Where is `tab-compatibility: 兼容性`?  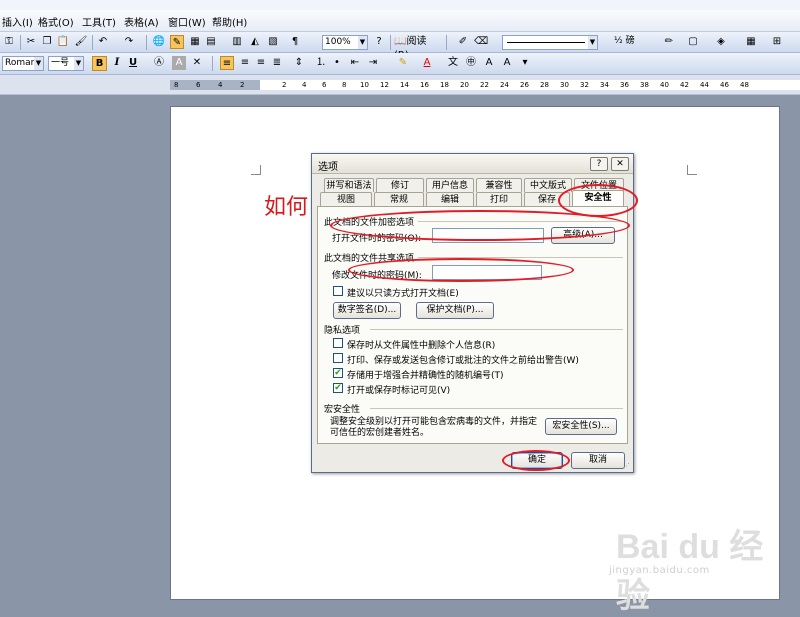 tab-compatibility: 兼容性 is located at coordinates (499, 185).